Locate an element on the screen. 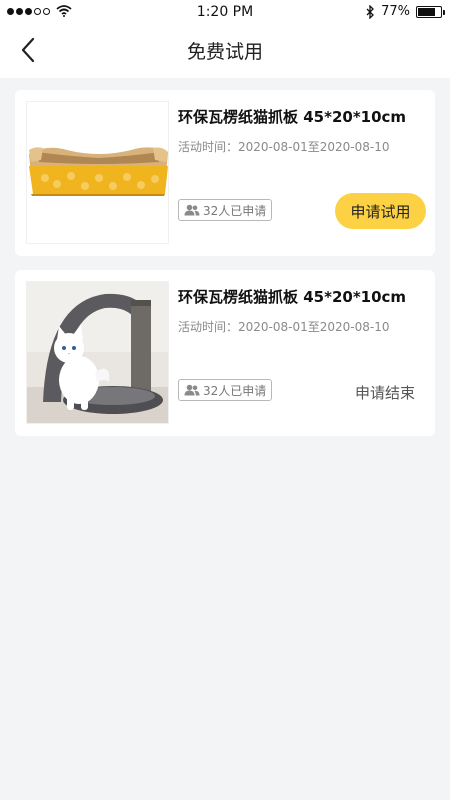 Image resolution: width=450 pixels, height=800 pixels. apply-trial-button: 申请试用 is located at coordinates (380, 211).